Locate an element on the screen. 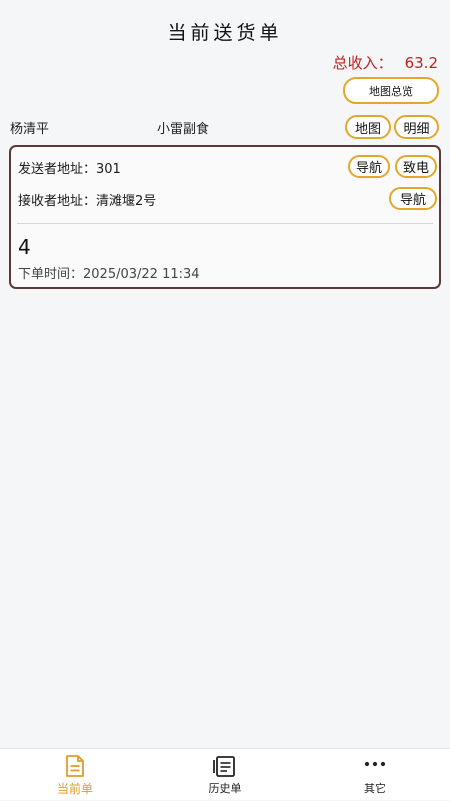 This screenshot has width=450, height=801. tab-label: 历史单 is located at coordinates (225, 788).